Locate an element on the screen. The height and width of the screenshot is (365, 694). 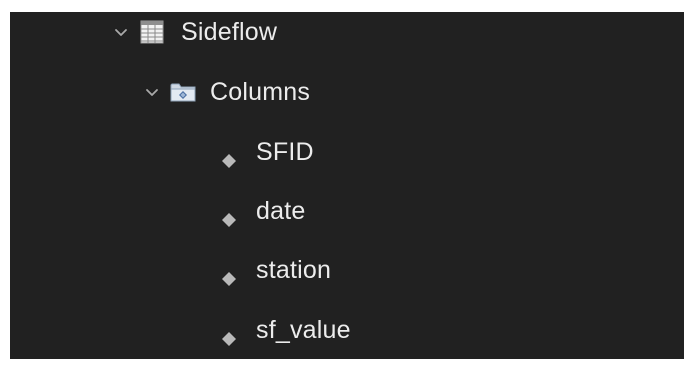
tree-node-columns-folder: Columns is located at coordinates (227, 92).